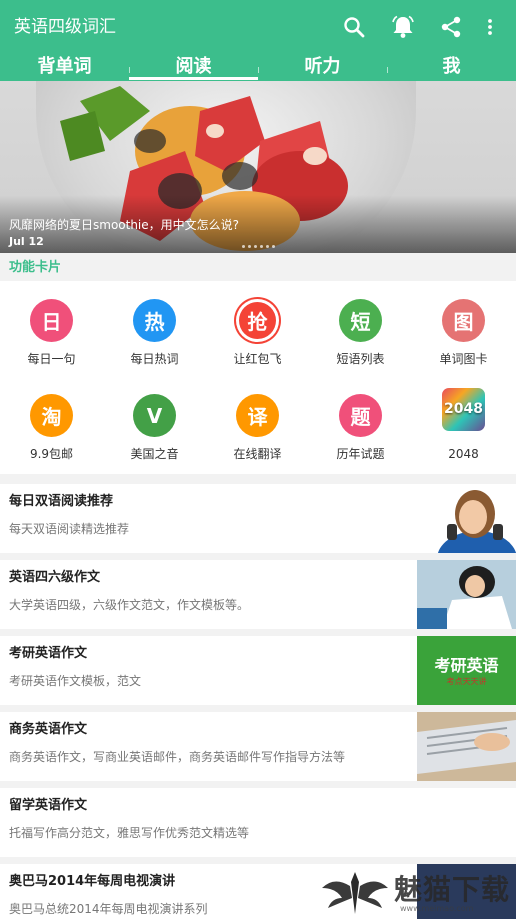  I want to click on postgrad-english-thumbnail: 考研英语 考点天天讲, so click(466, 670).